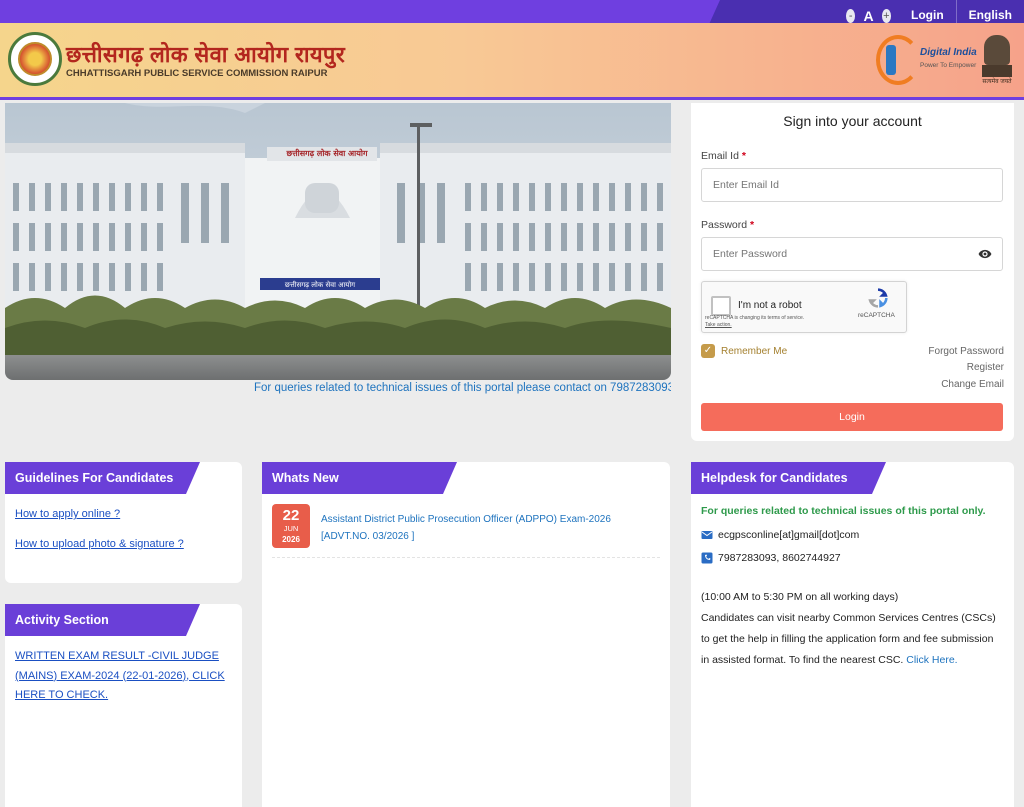 Image resolution: width=1024 pixels, height=807 pixels. I want to click on forgot-password-link: Forgot Password, so click(966, 354).